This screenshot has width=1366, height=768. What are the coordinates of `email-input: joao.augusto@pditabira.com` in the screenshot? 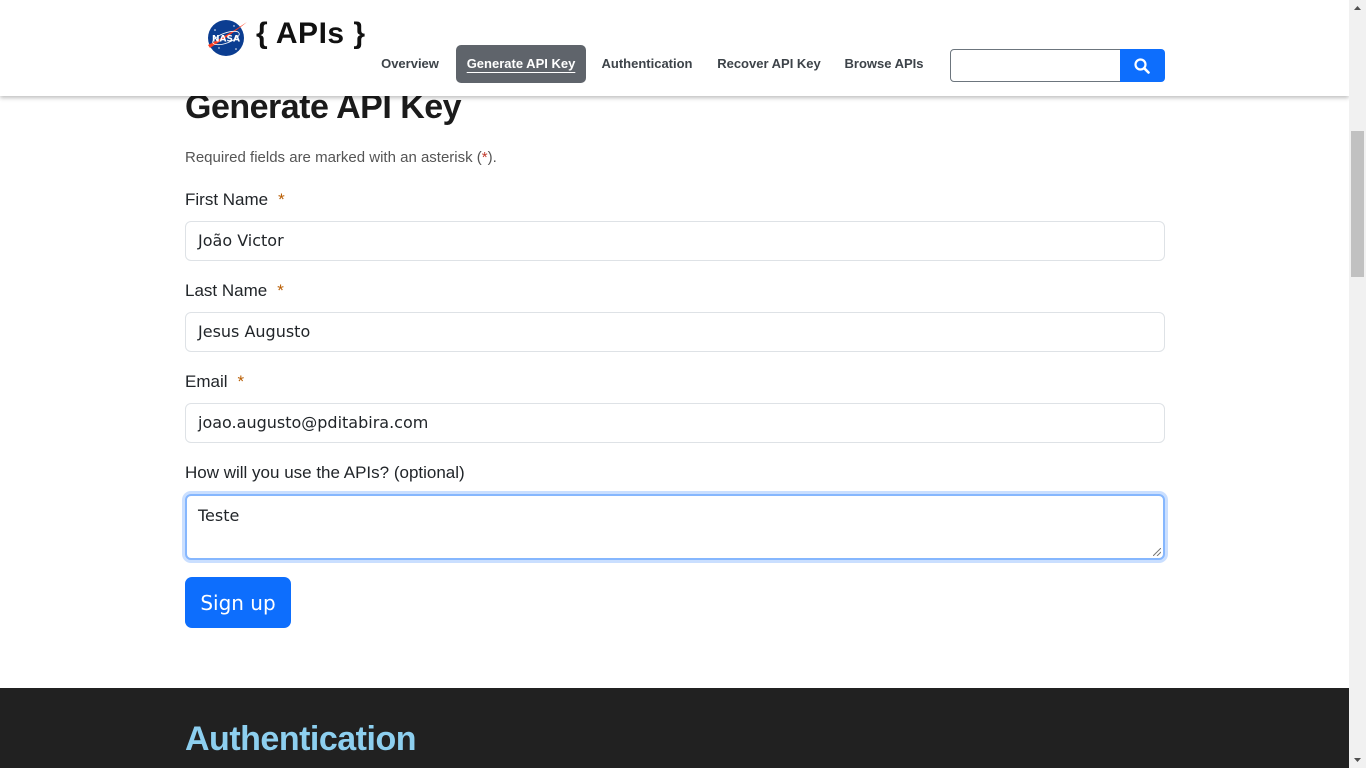 It's located at (675, 423).